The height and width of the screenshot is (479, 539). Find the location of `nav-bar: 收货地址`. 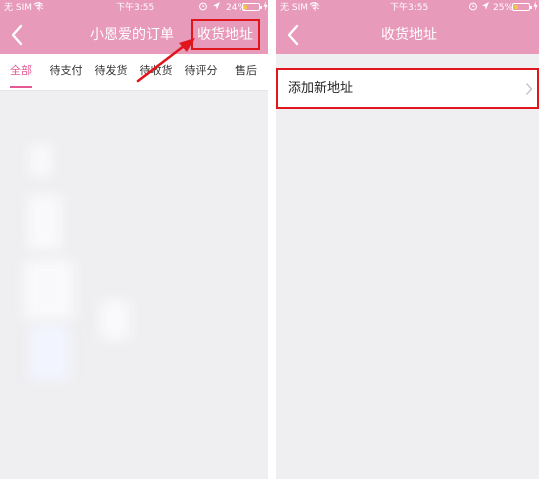

nav-bar: 收货地址 is located at coordinates (407, 35).